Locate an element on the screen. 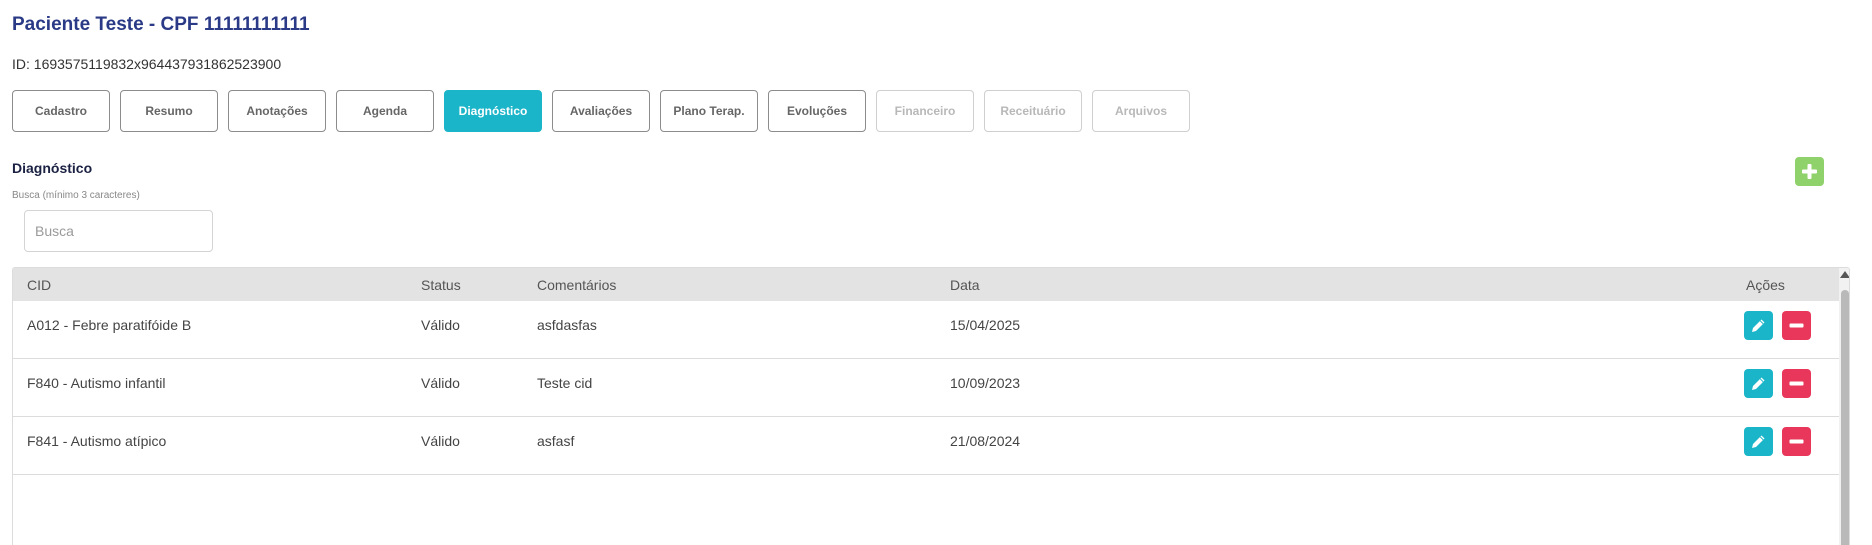 Image resolution: width=1872 pixels, height=545 pixels. tab-anotacoes: Anotações is located at coordinates (277, 111).